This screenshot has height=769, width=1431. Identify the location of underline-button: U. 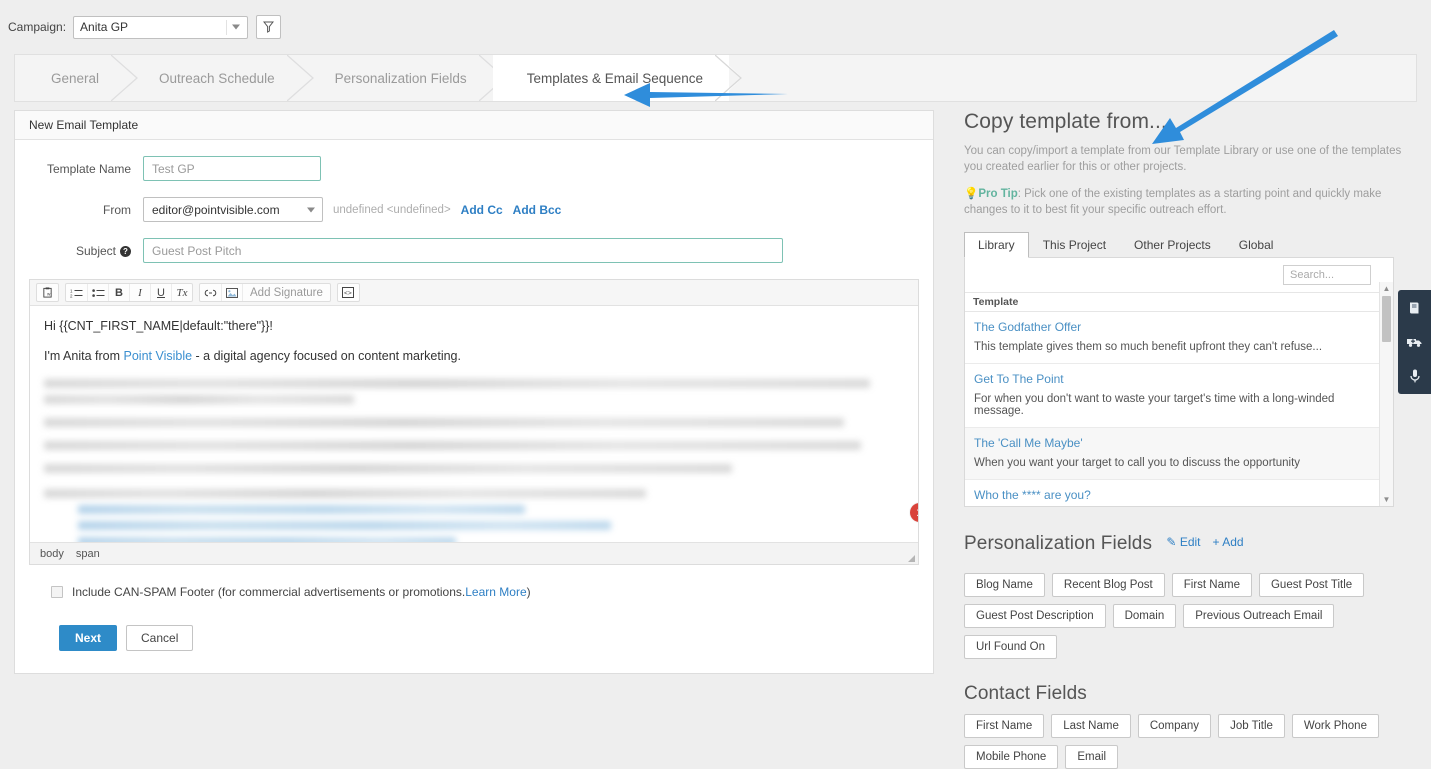
(160, 292).